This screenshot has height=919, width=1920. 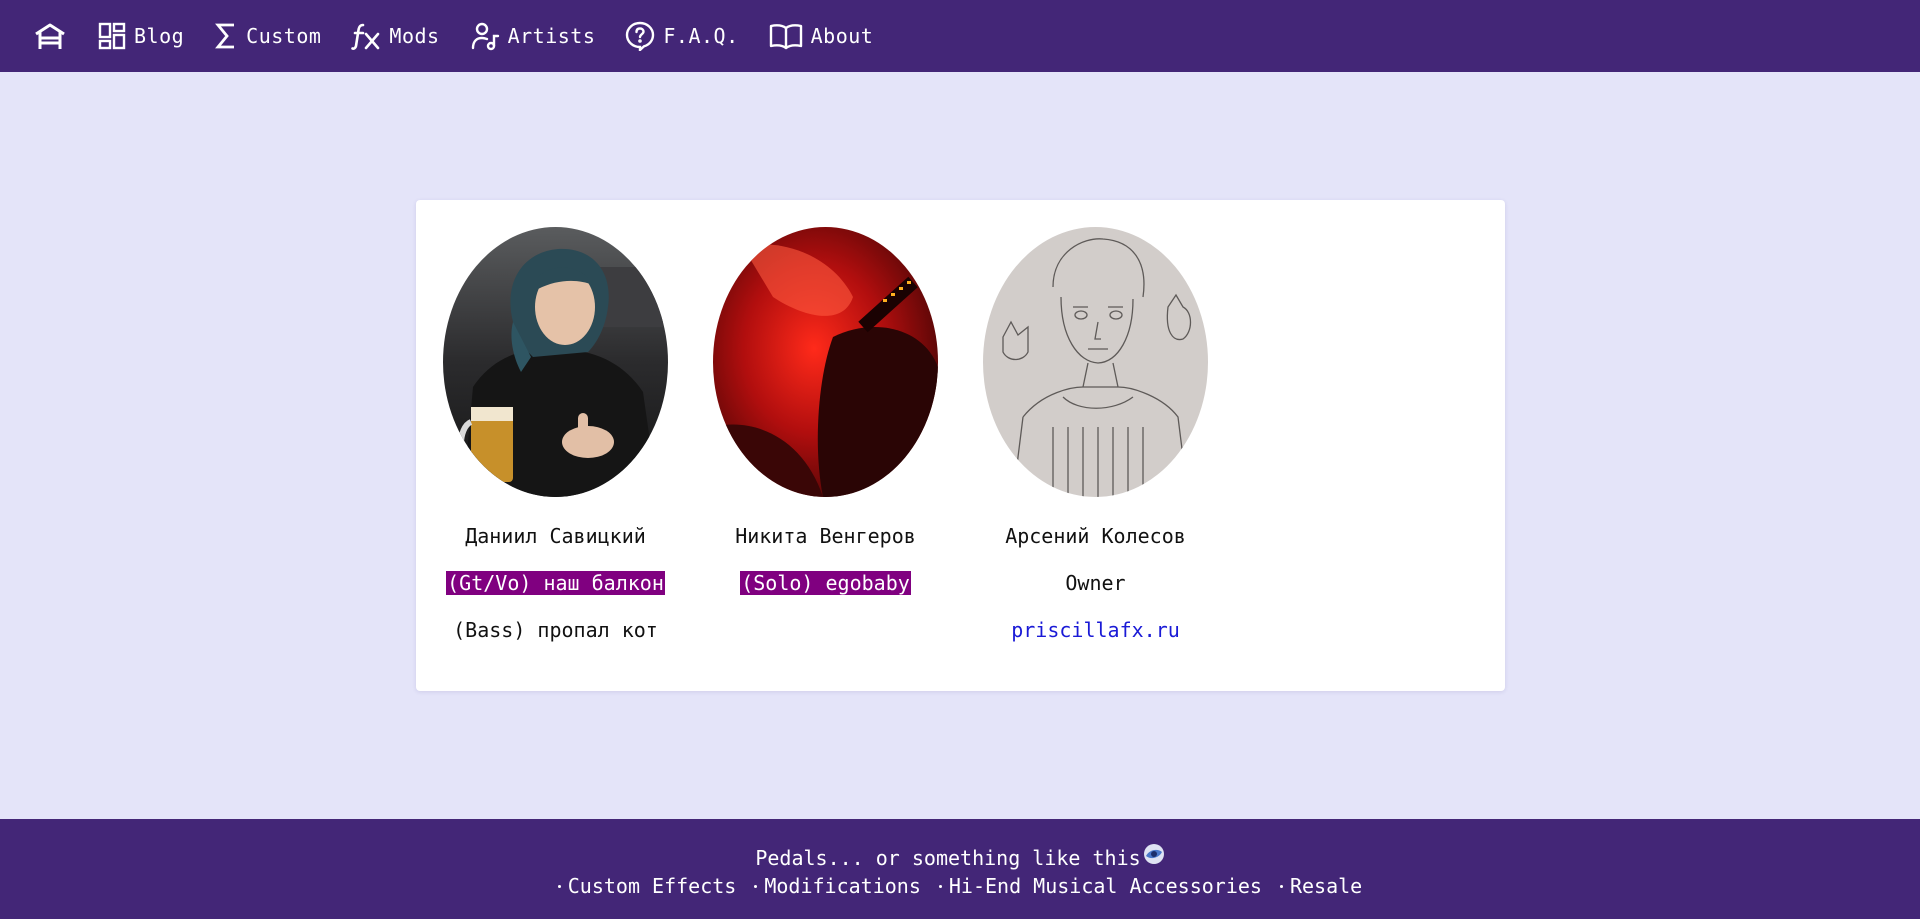 I want to click on artist-role: Owner, so click(x=1095, y=583).